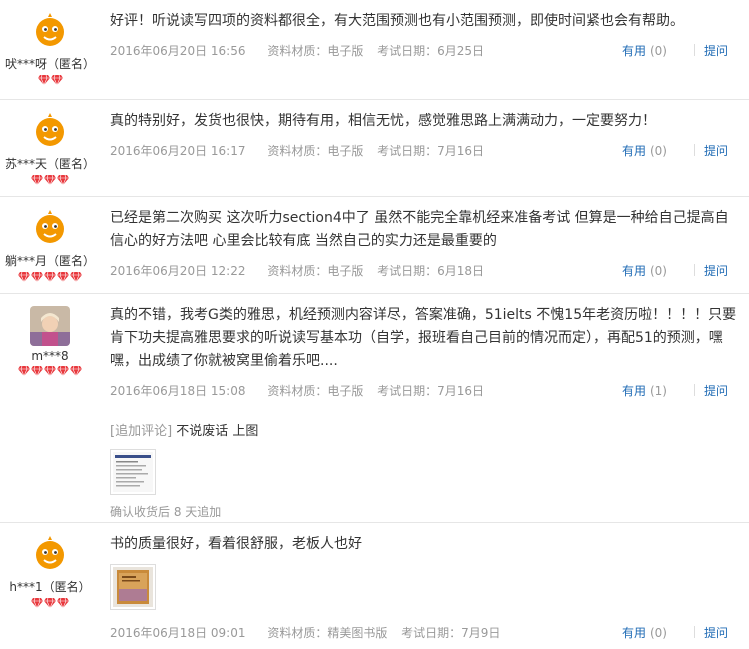  What do you see at coordinates (383, 121) in the screenshot?
I see `review-text: 真的特别好，发货也很快，期待有用，相信无忧，感觉雅思路上满满动力，一定要努力！` at bounding box center [383, 121].